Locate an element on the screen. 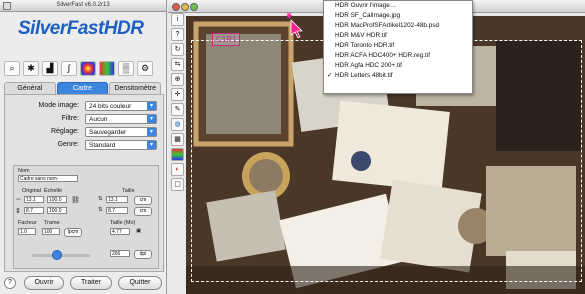 This screenshot has height=294, width=585. help-icon: ? is located at coordinates (177, 34).